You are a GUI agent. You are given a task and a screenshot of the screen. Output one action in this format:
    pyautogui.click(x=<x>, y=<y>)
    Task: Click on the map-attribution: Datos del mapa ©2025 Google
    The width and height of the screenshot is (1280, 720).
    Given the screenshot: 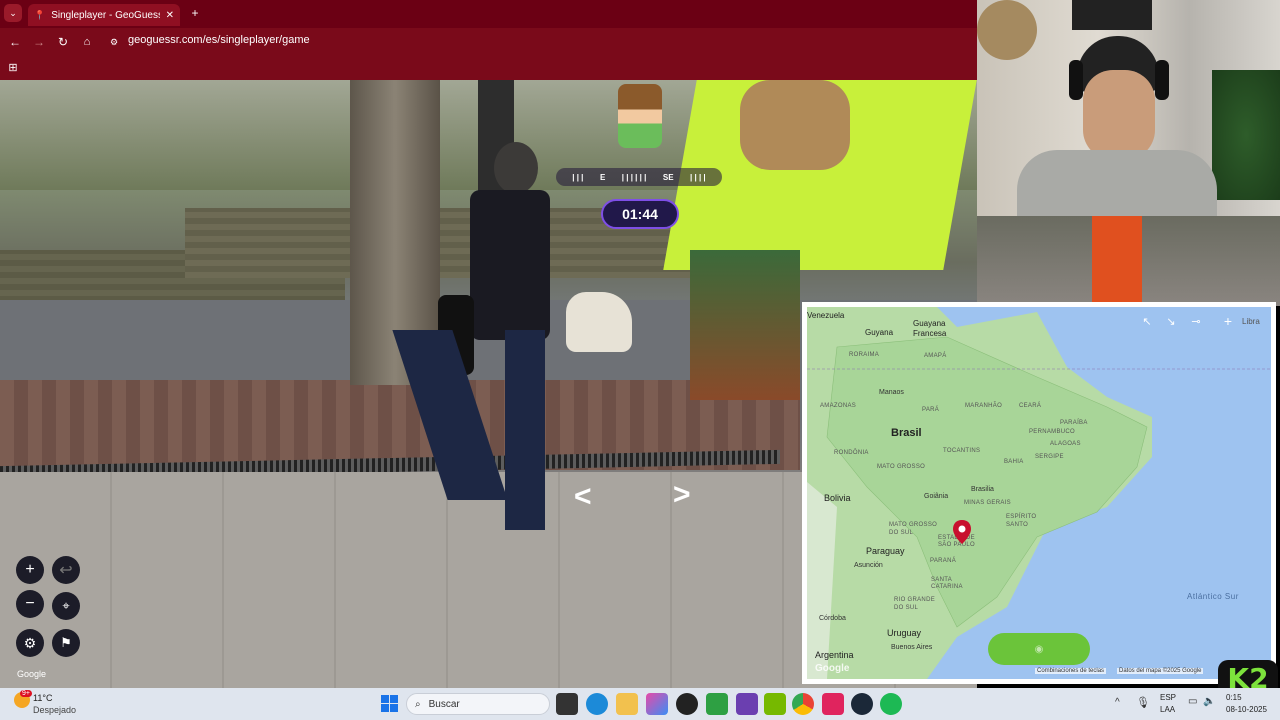 What is the action you would take?
    pyautogui.click(x=1160, y=671)
    